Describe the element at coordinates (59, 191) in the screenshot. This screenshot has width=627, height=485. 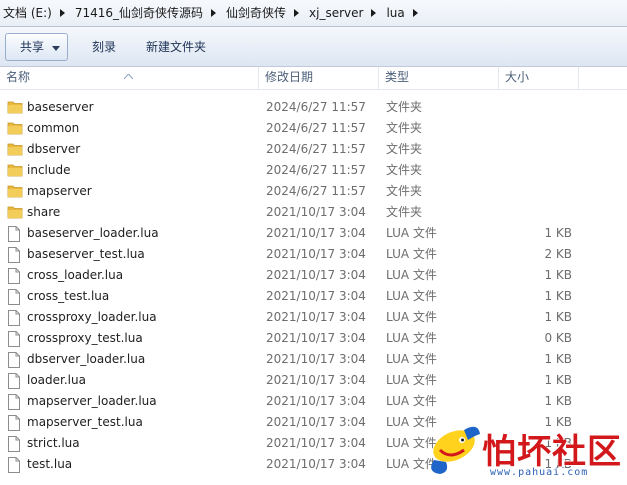
I see `file-name: mapserver` at that location.